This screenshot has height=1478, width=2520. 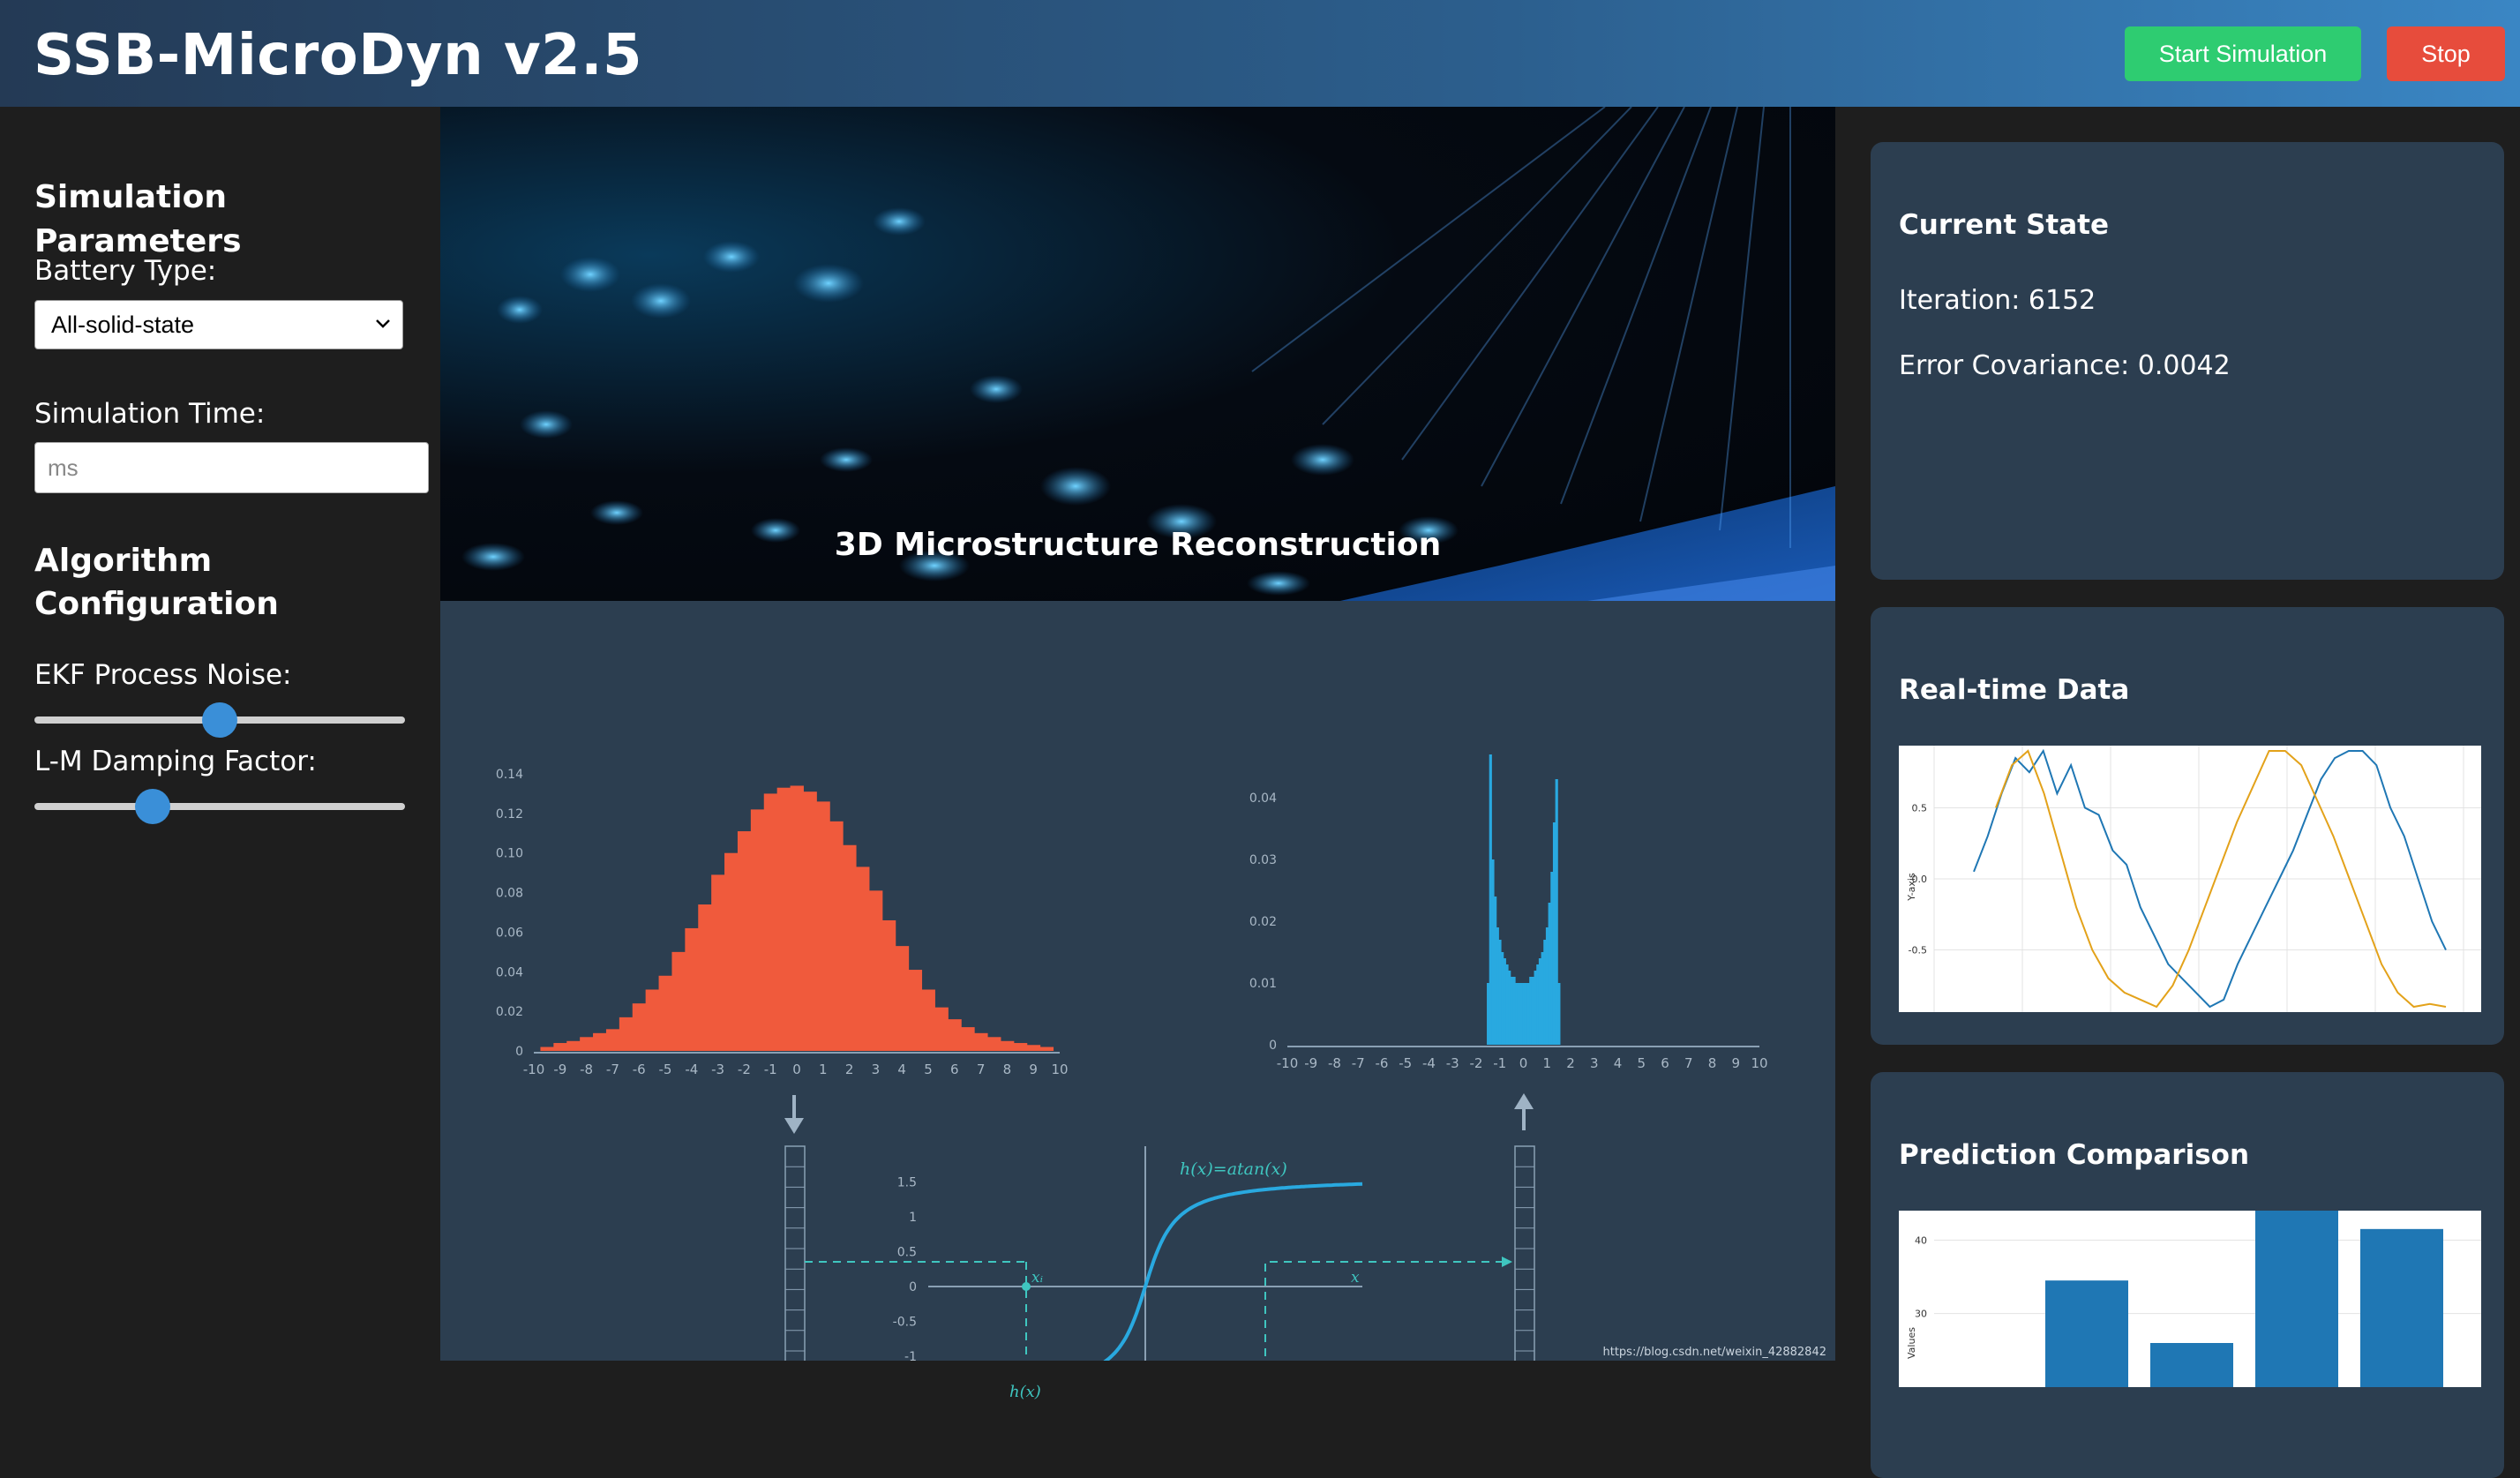 What do you see at coordinates (150, 414) in the screenshot?
I see `simulation-time-label: Simulation Time:` at bounding box center [150, 414].